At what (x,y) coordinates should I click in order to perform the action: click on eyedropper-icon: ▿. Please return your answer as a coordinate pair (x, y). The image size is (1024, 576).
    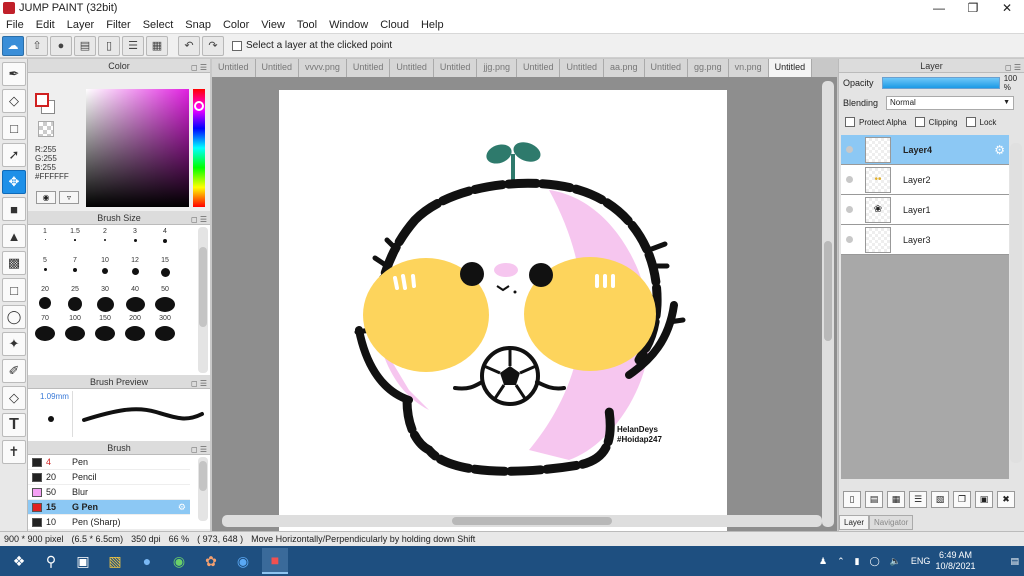
    Looking at the image, I should click on (69, 197).